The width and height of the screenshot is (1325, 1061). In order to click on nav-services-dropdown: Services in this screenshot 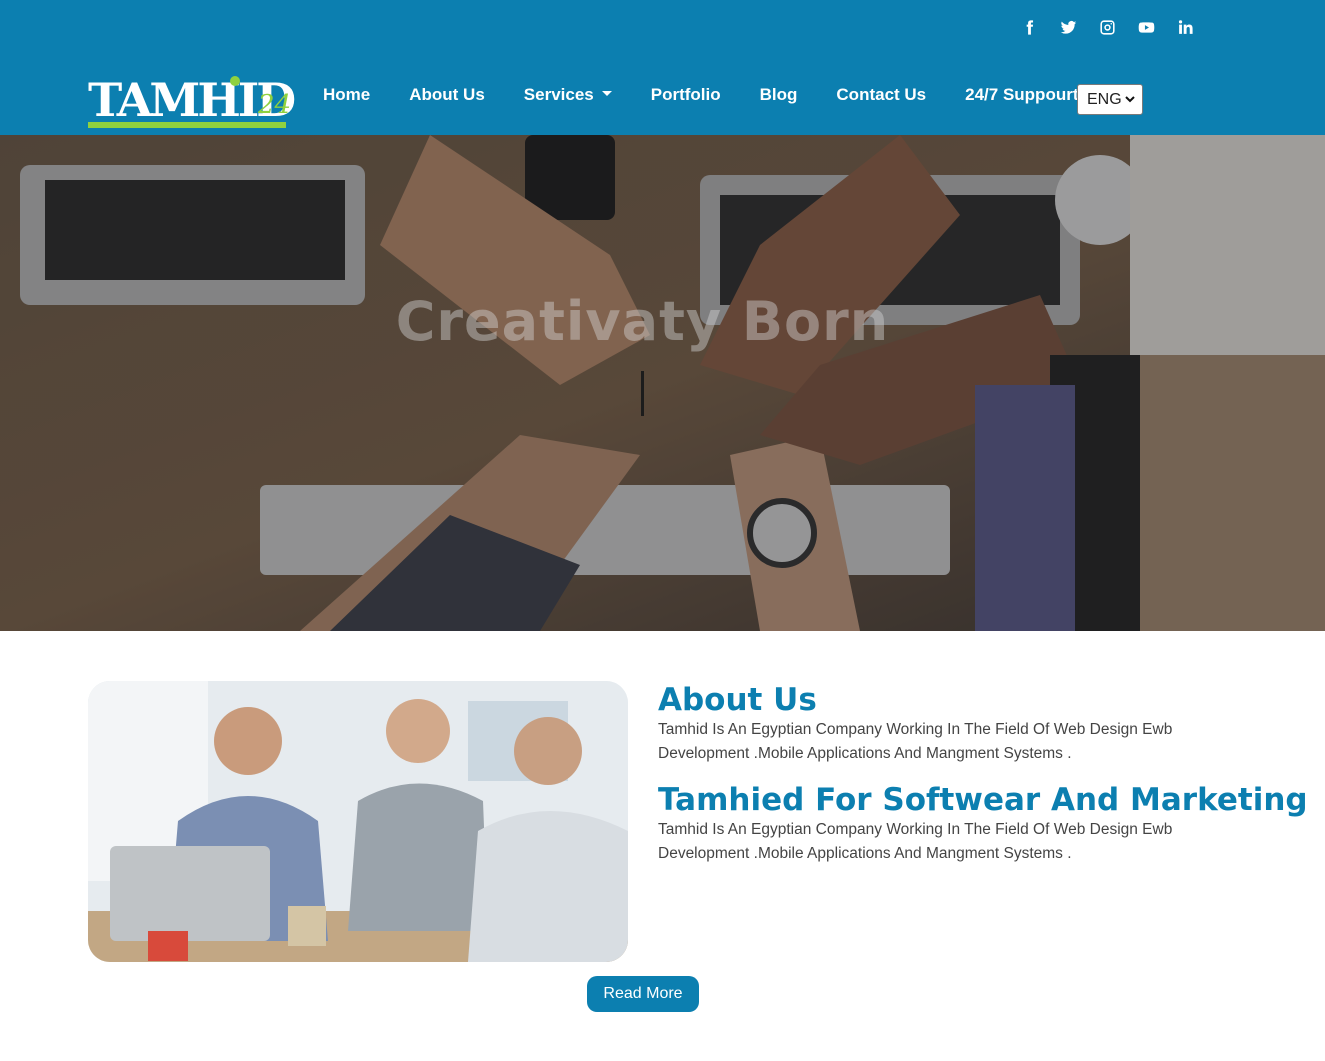, I will do `click(568, 95)`.